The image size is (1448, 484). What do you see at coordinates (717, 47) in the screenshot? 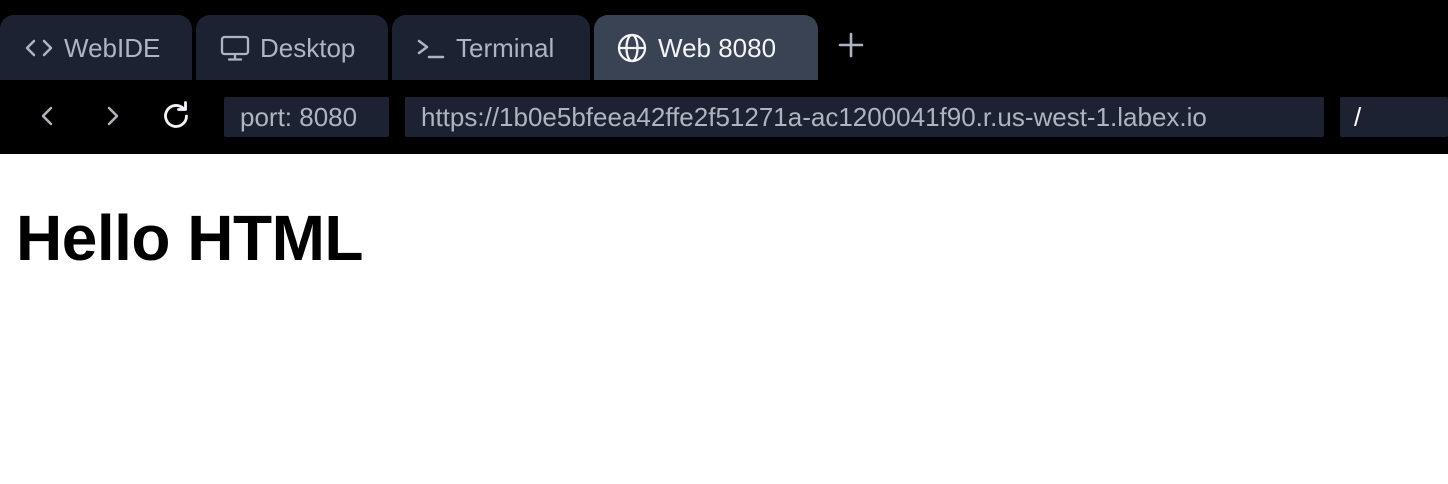
I see `tab-label: Web 8080` at bounding box center [717, 47].